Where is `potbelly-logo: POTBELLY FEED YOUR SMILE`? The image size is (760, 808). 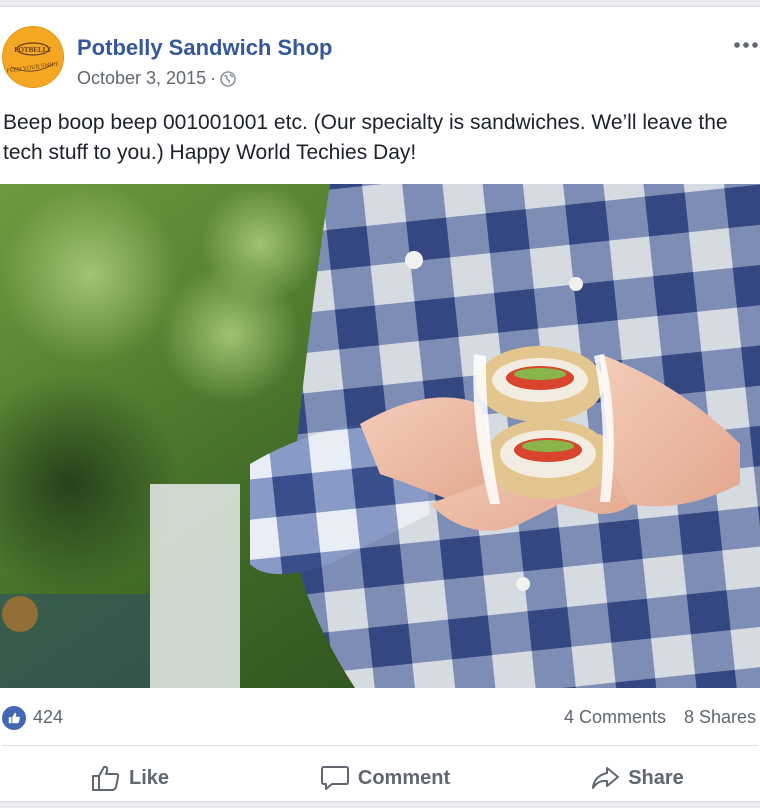
potbelly-logo: POTBELLY FEED YOUR SMILE is located at coordinates (33, 57).